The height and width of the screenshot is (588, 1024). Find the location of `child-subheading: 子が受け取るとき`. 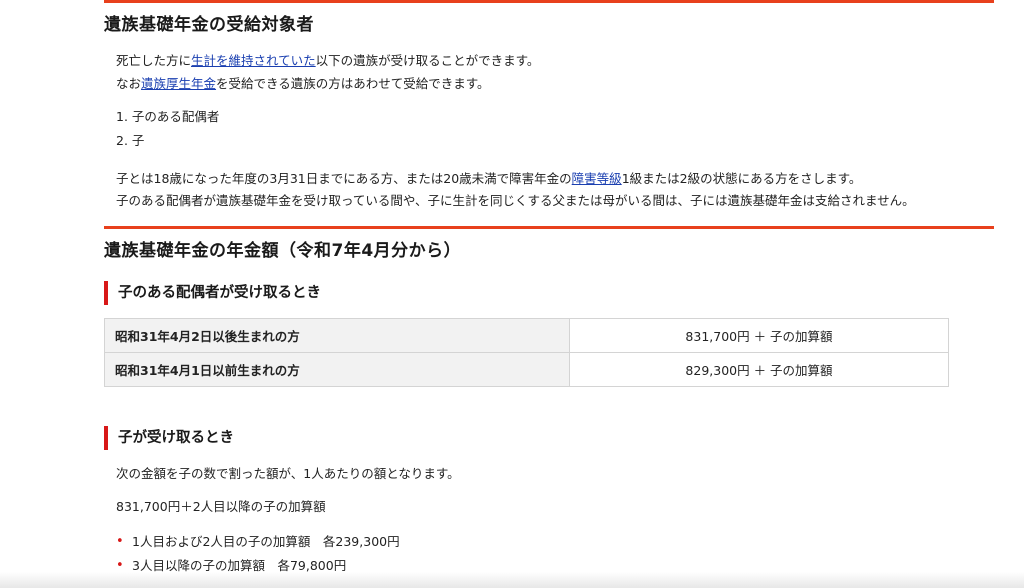

child-subheading: 子が受け取るとき is located at coordinates (169, 438).